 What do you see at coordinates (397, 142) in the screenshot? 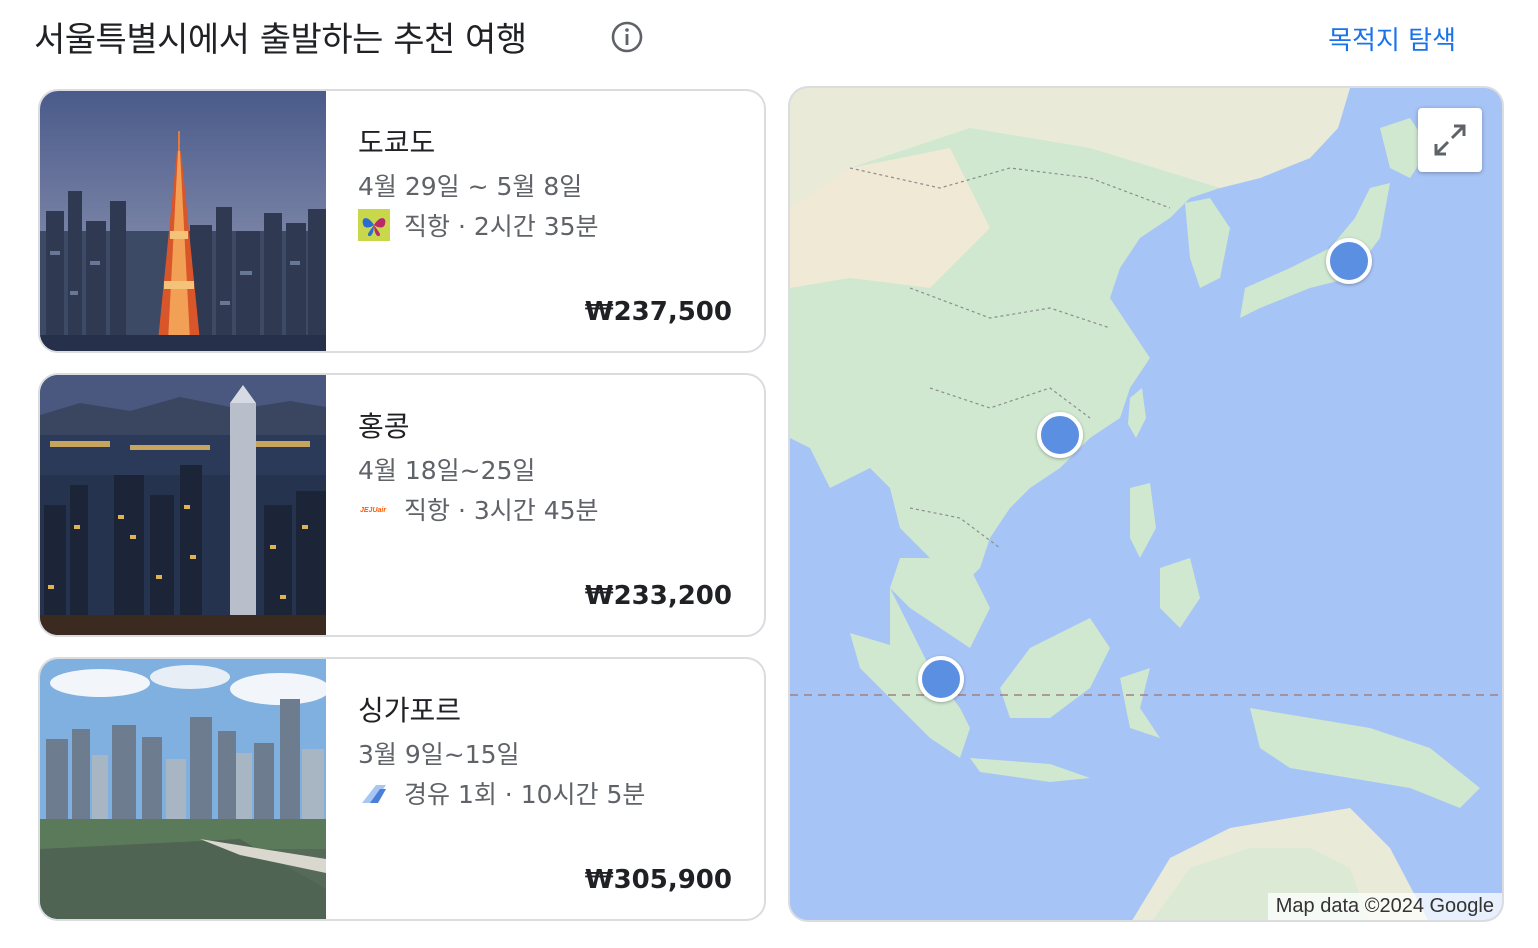
I see `destination-name: 도쿄도` at bounding box center [397, 142].